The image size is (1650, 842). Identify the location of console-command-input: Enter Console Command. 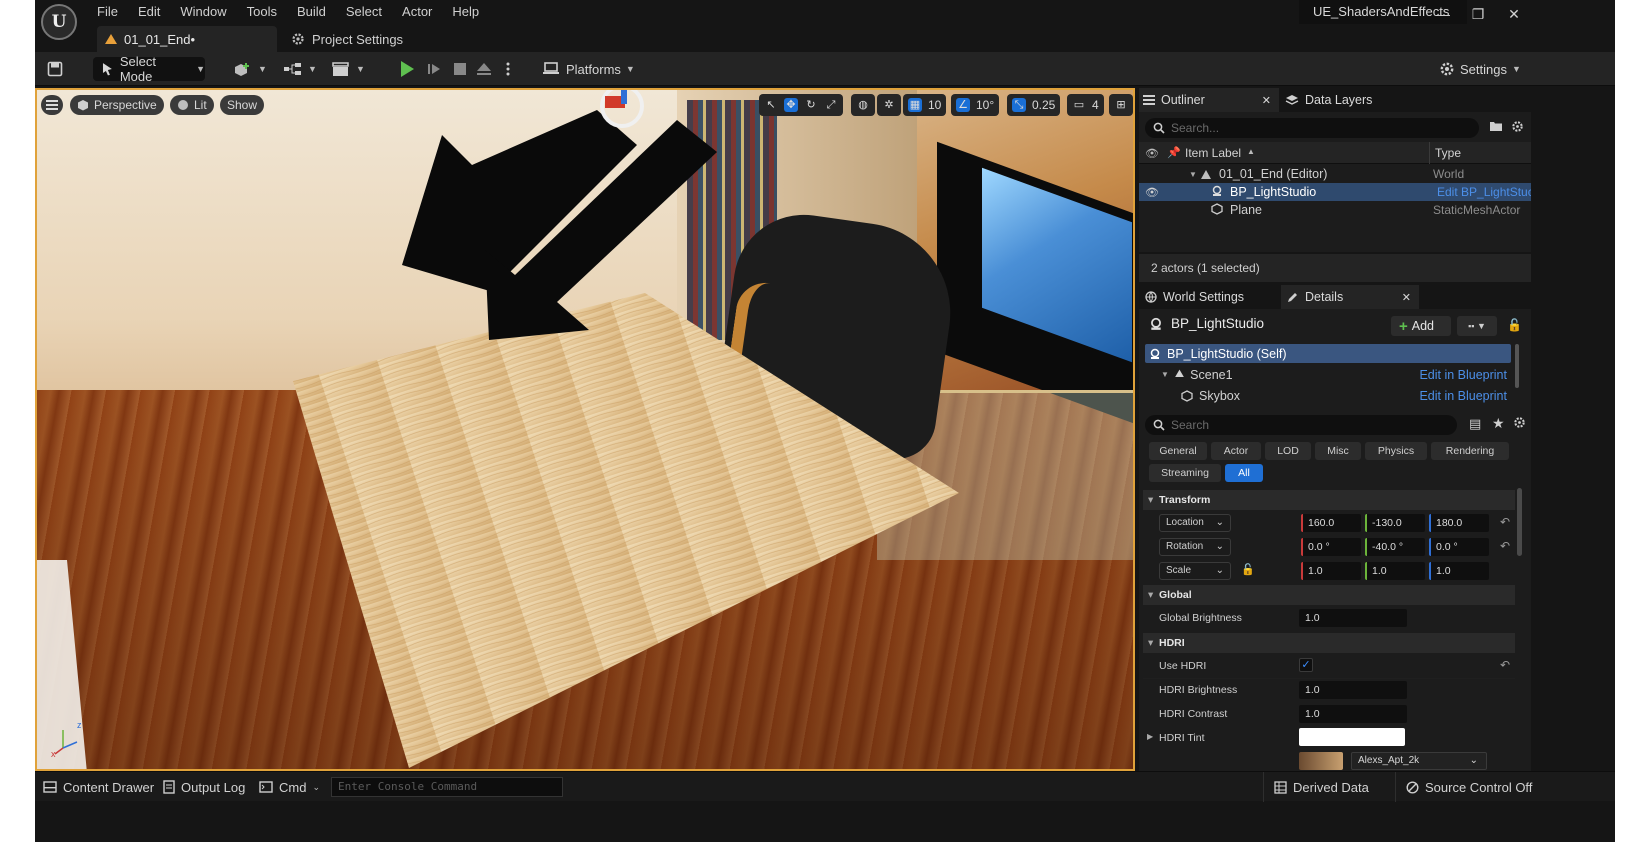
(447, 787).